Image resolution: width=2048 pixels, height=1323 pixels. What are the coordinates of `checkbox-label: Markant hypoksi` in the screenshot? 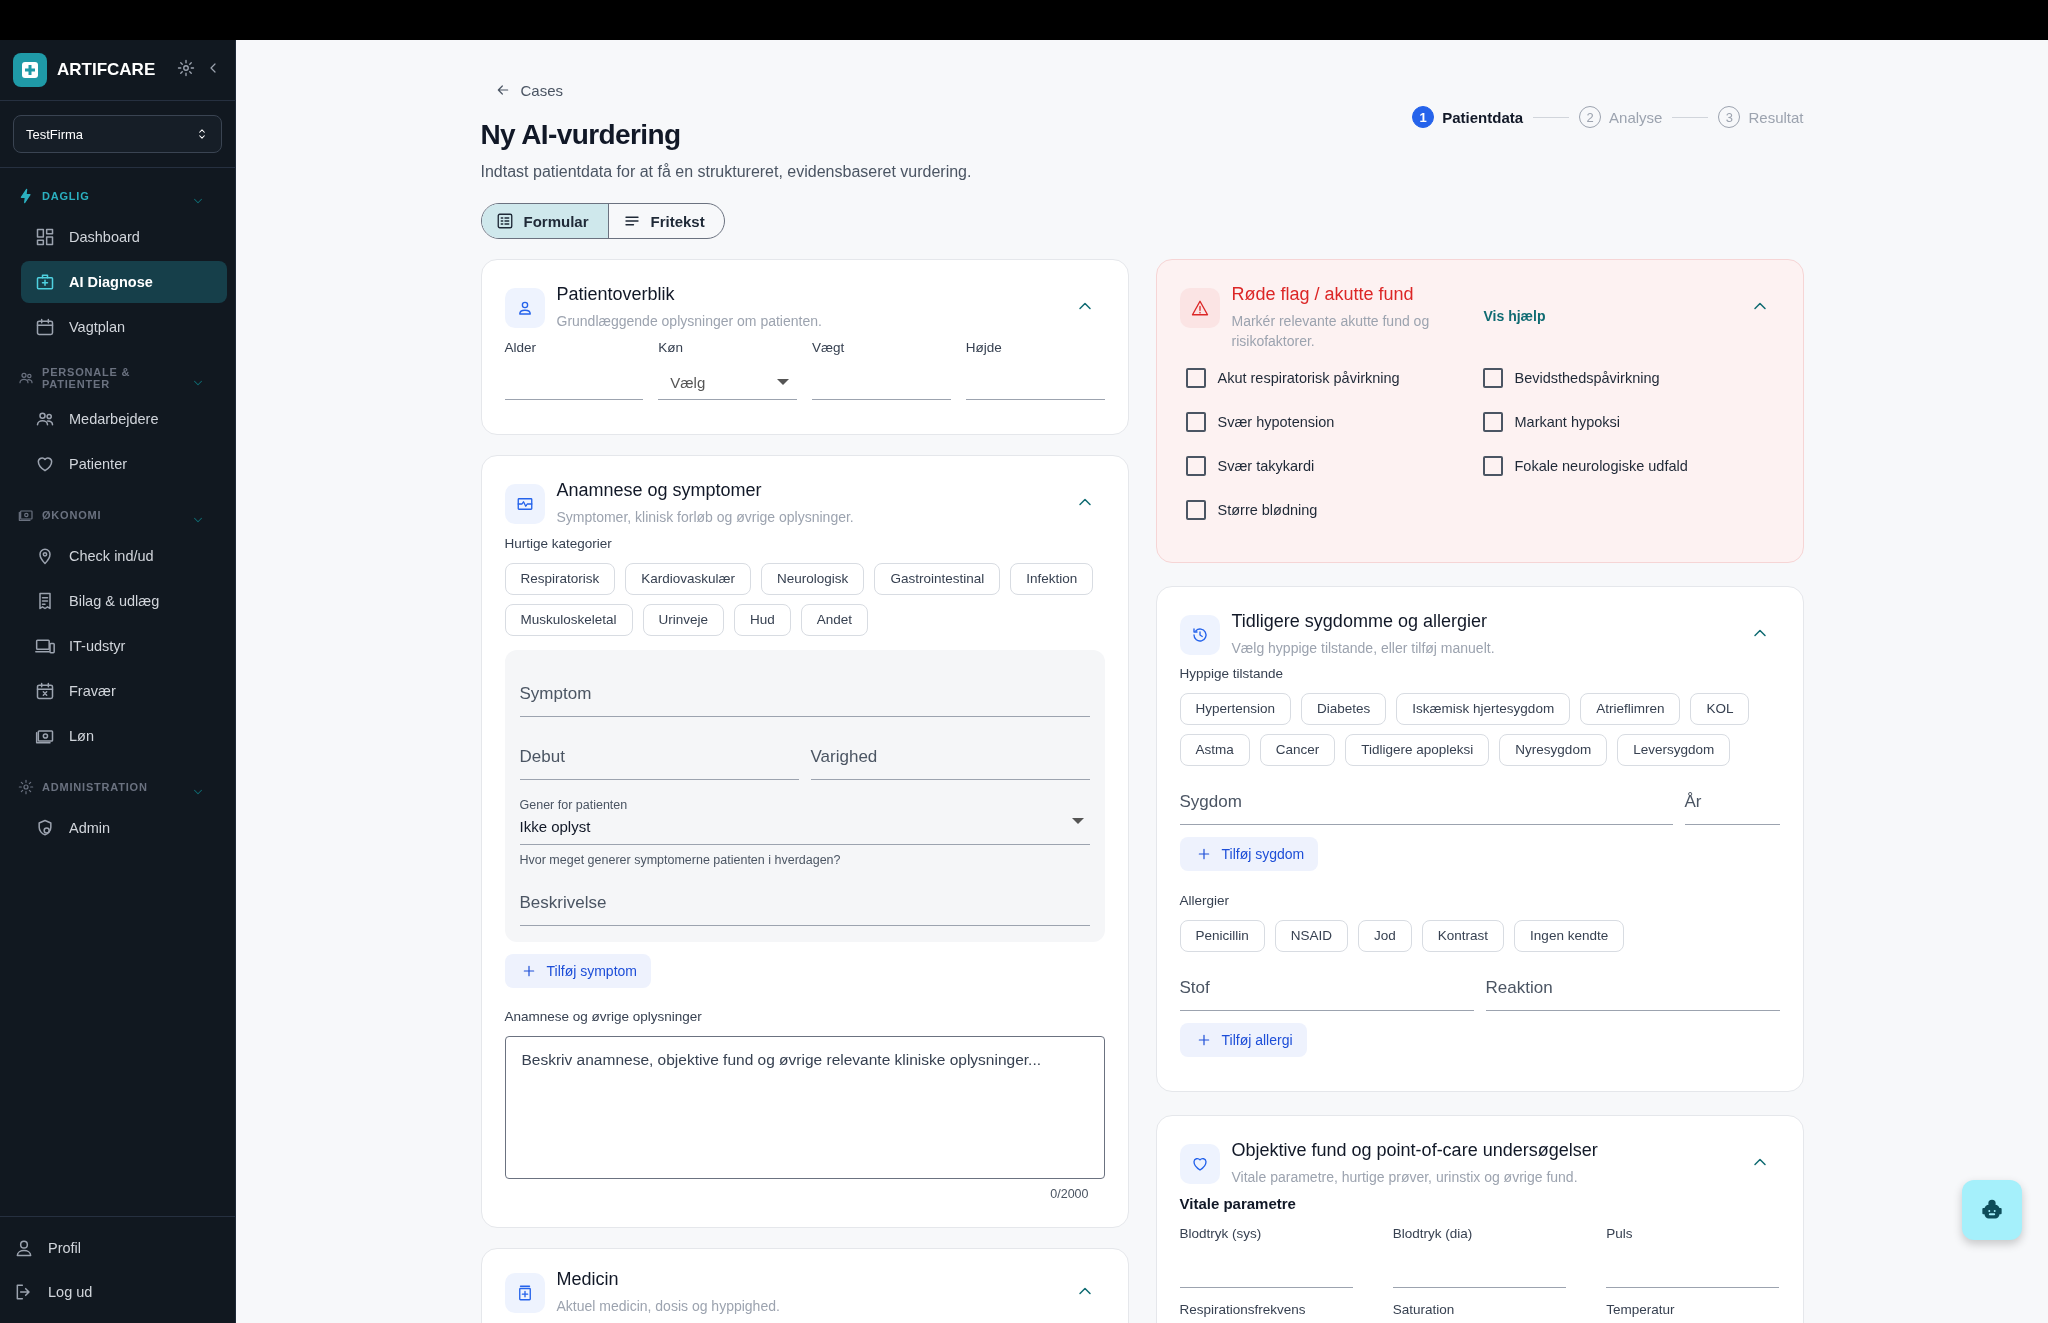 It's located at (1567, 421).